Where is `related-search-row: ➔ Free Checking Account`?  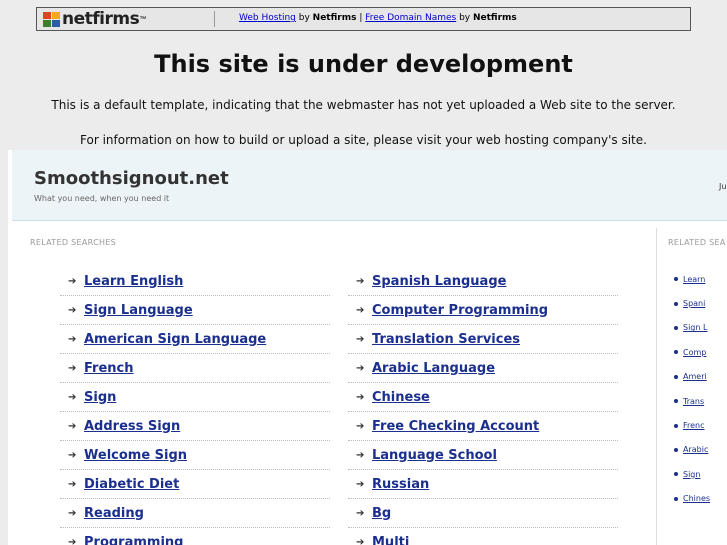 related-search-row: ➔ Free Checking Account is located at coordinates (483, 426).